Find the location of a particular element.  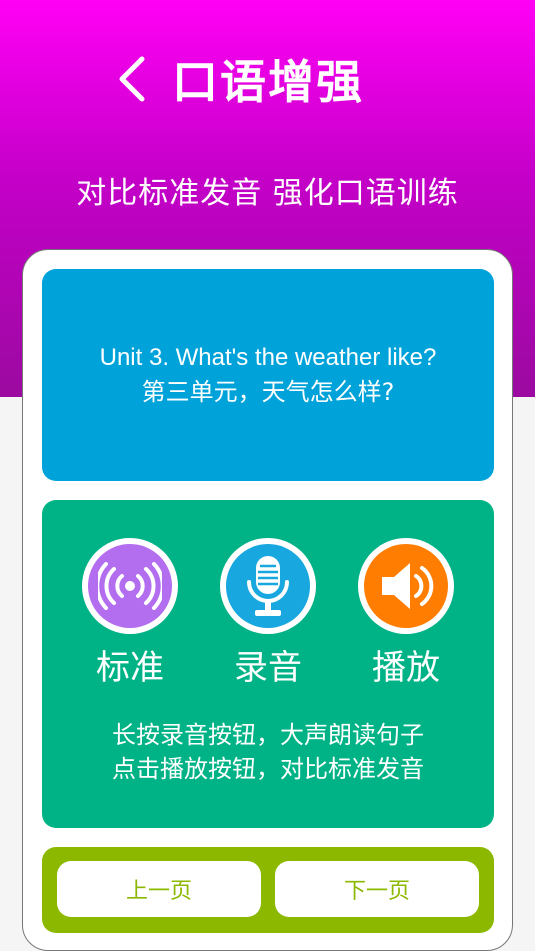

broadcast-icon is located at coordinates (130, 586).